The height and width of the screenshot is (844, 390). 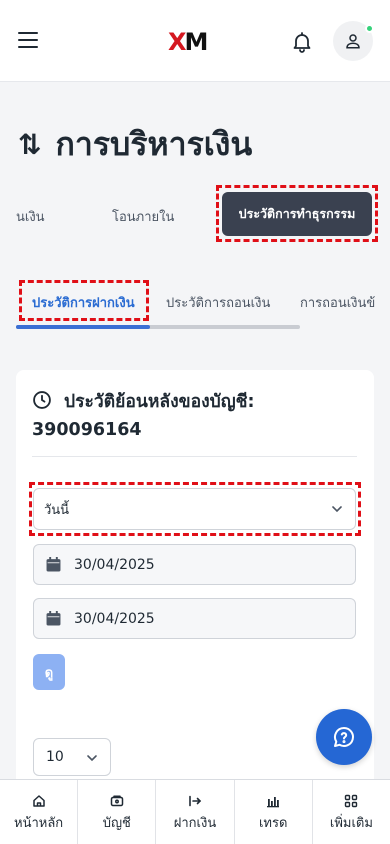 I want to click on nav-label: เทรด, so click(x=273, y=823).